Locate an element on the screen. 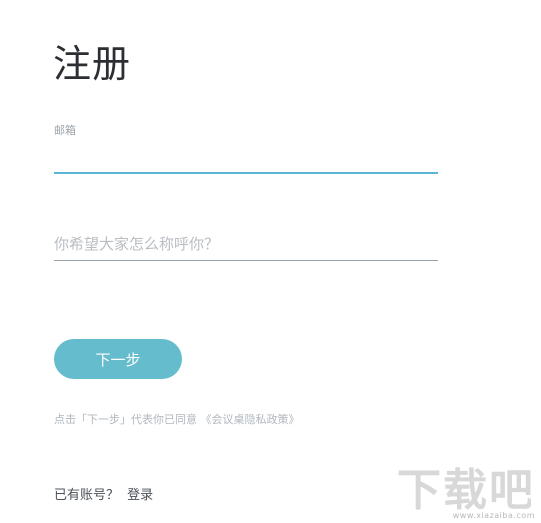 This screenshot has width=541, height=523. watermark-logo: 下载吧 is located at coordinates (463, 489).